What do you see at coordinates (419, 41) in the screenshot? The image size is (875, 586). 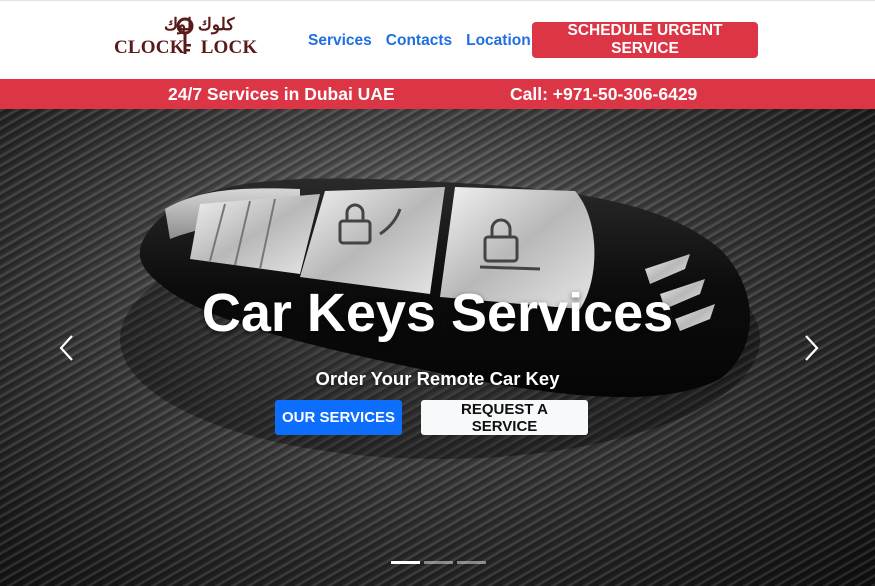 I see `nav-contacts-link: Contacts` at bounding box center [419, 41].